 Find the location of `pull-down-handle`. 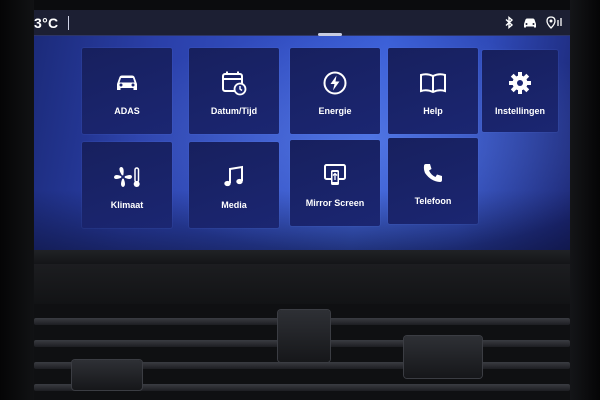

pull-down-handle is located at coordinates (330, 34).